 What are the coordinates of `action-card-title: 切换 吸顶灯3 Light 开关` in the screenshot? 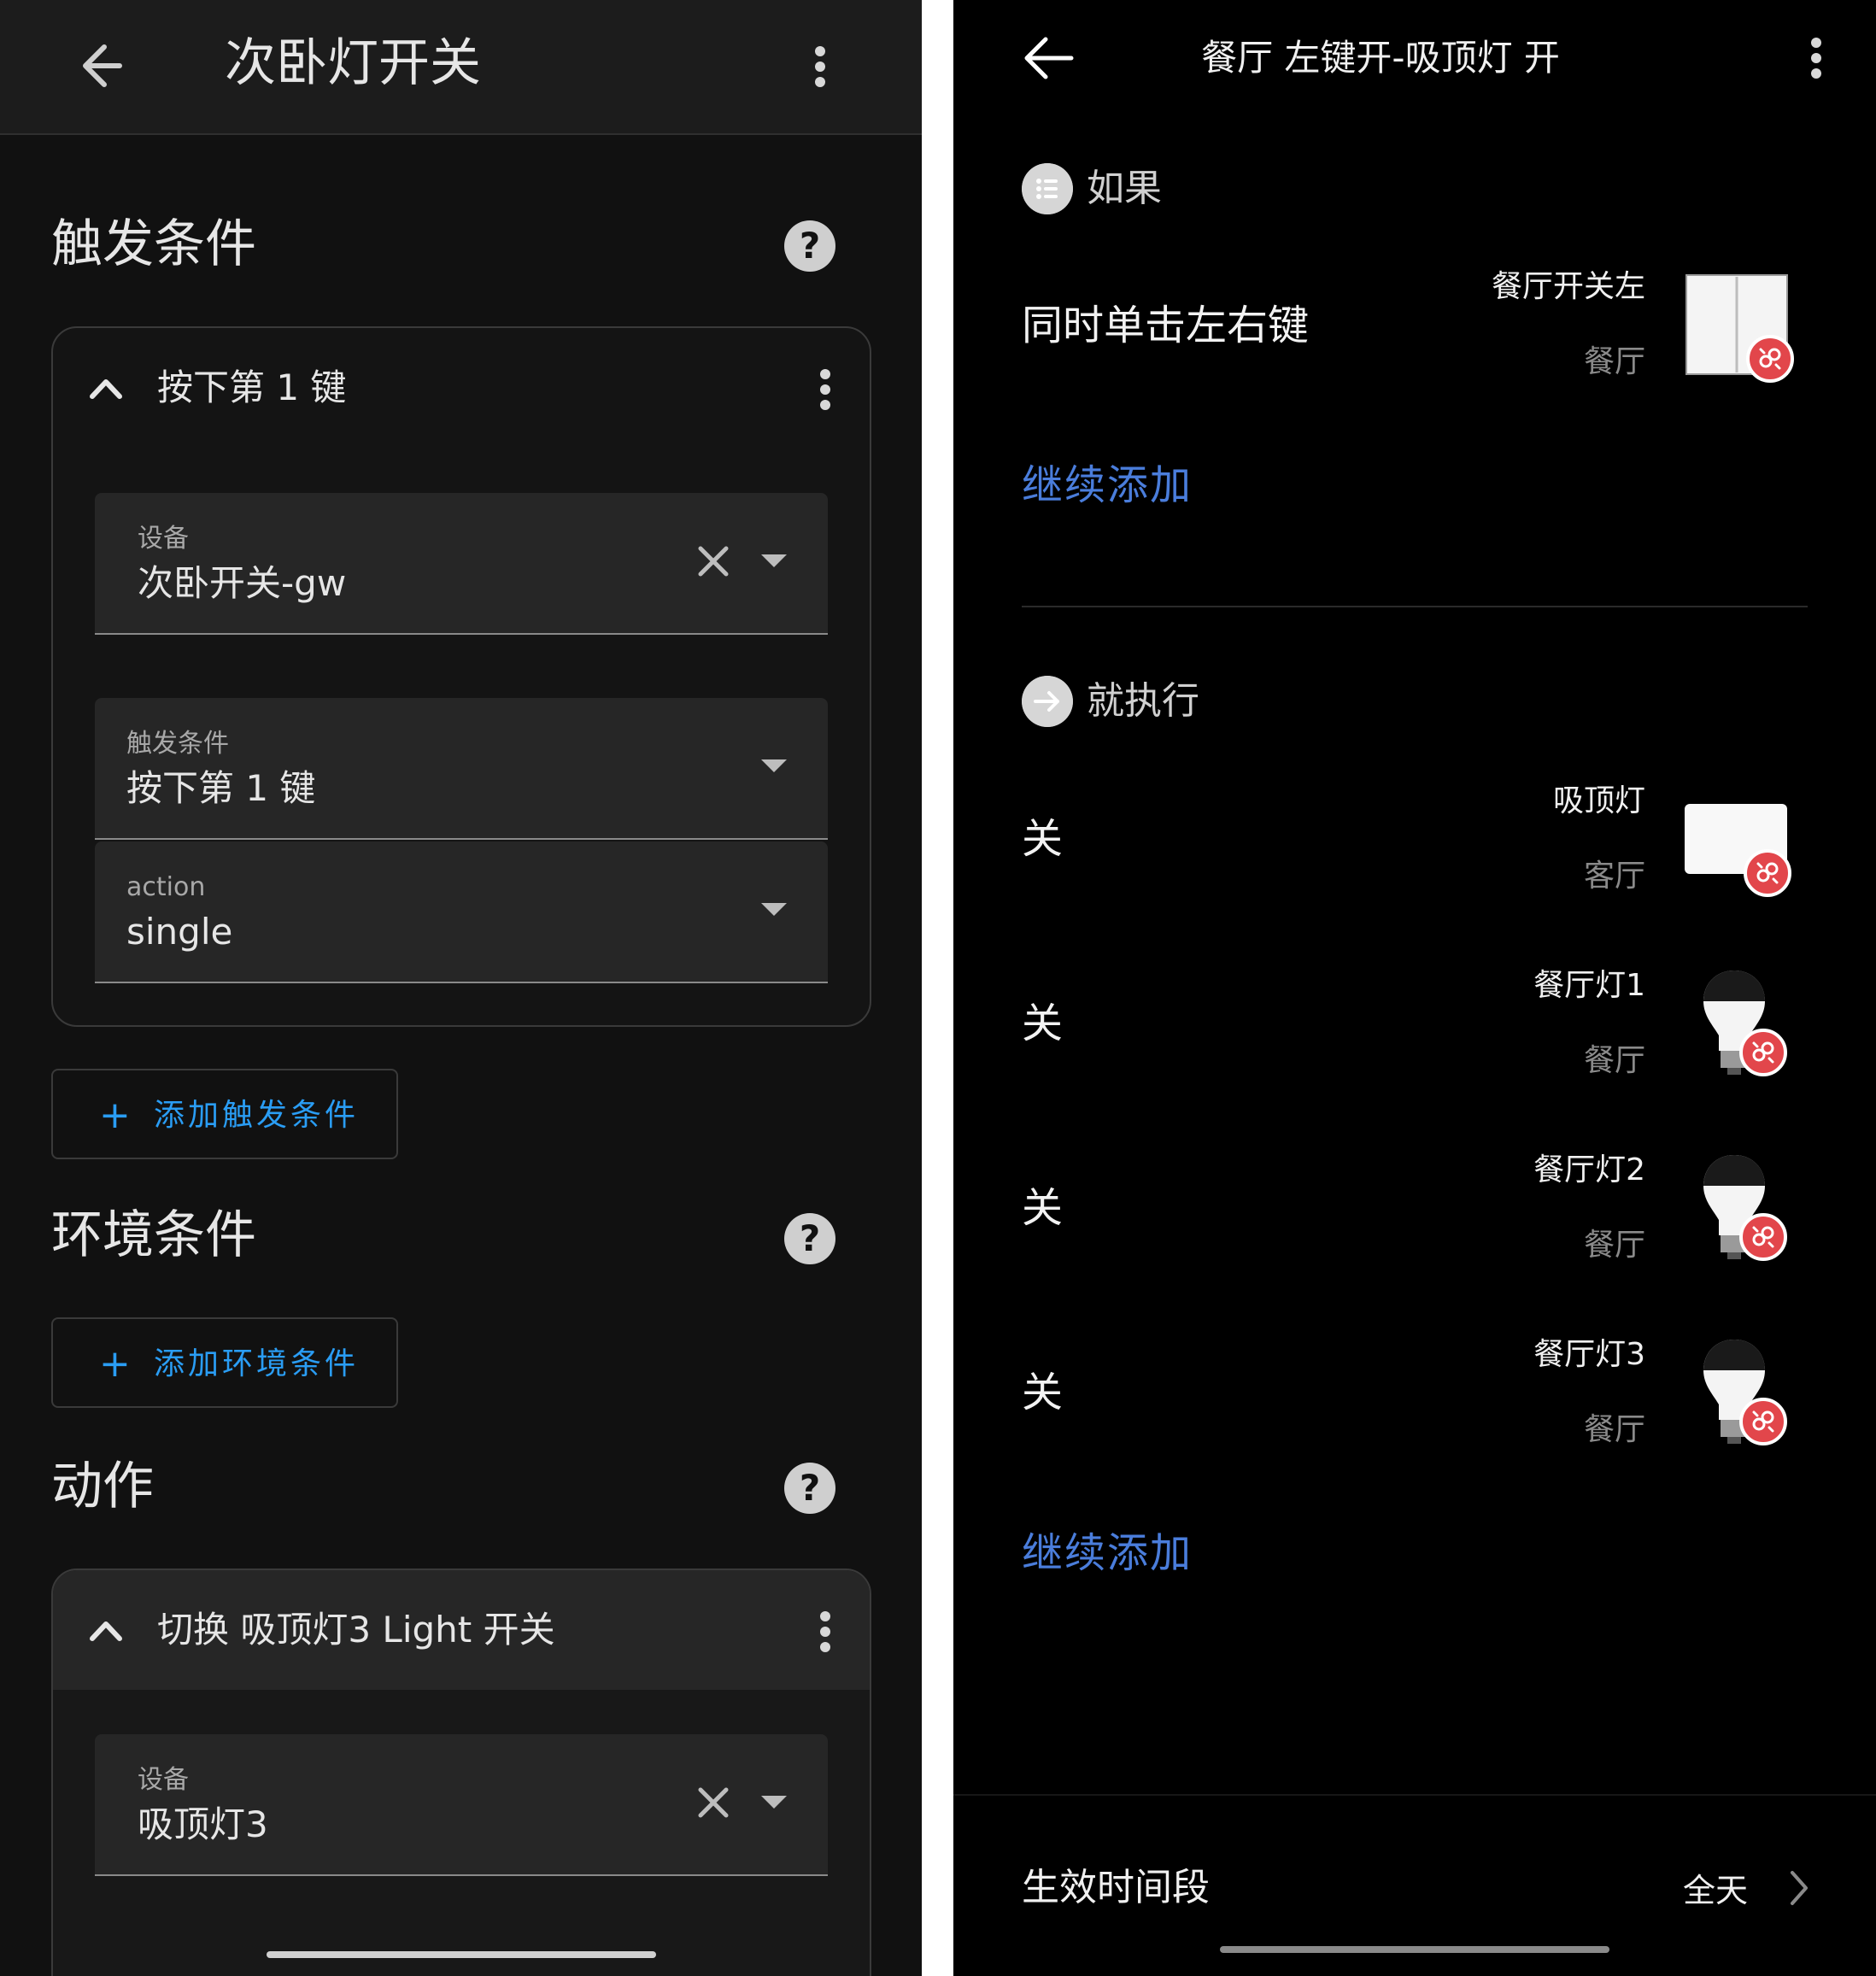 It's located at (356, 1630).